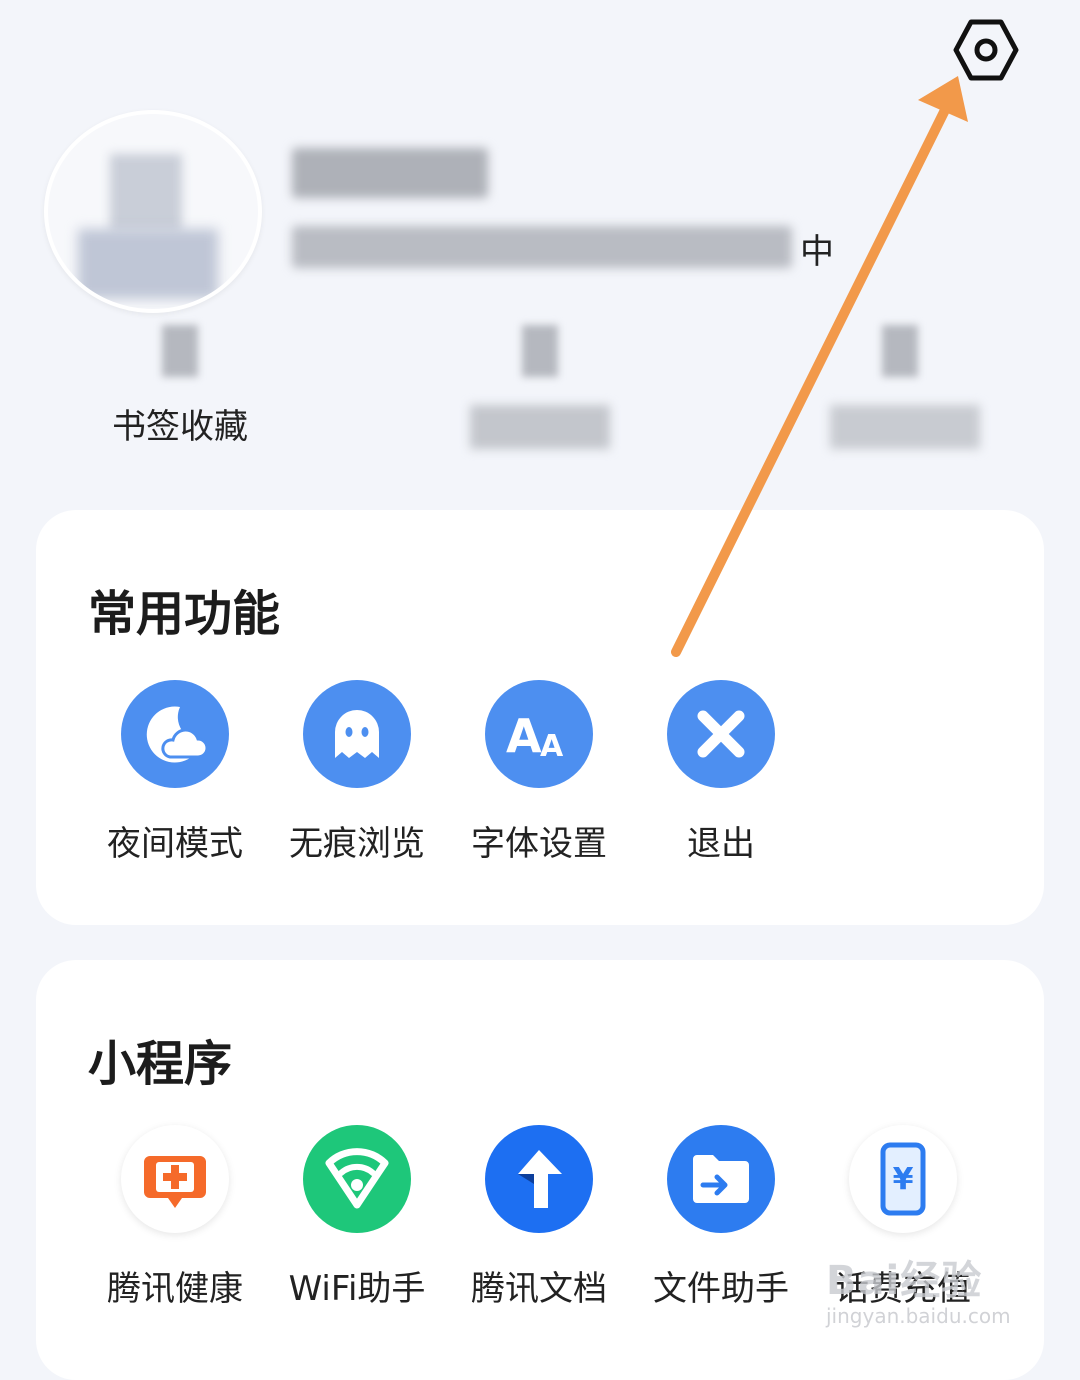  I want to click on watermark-main: Bai经验, so click(904, 1281).